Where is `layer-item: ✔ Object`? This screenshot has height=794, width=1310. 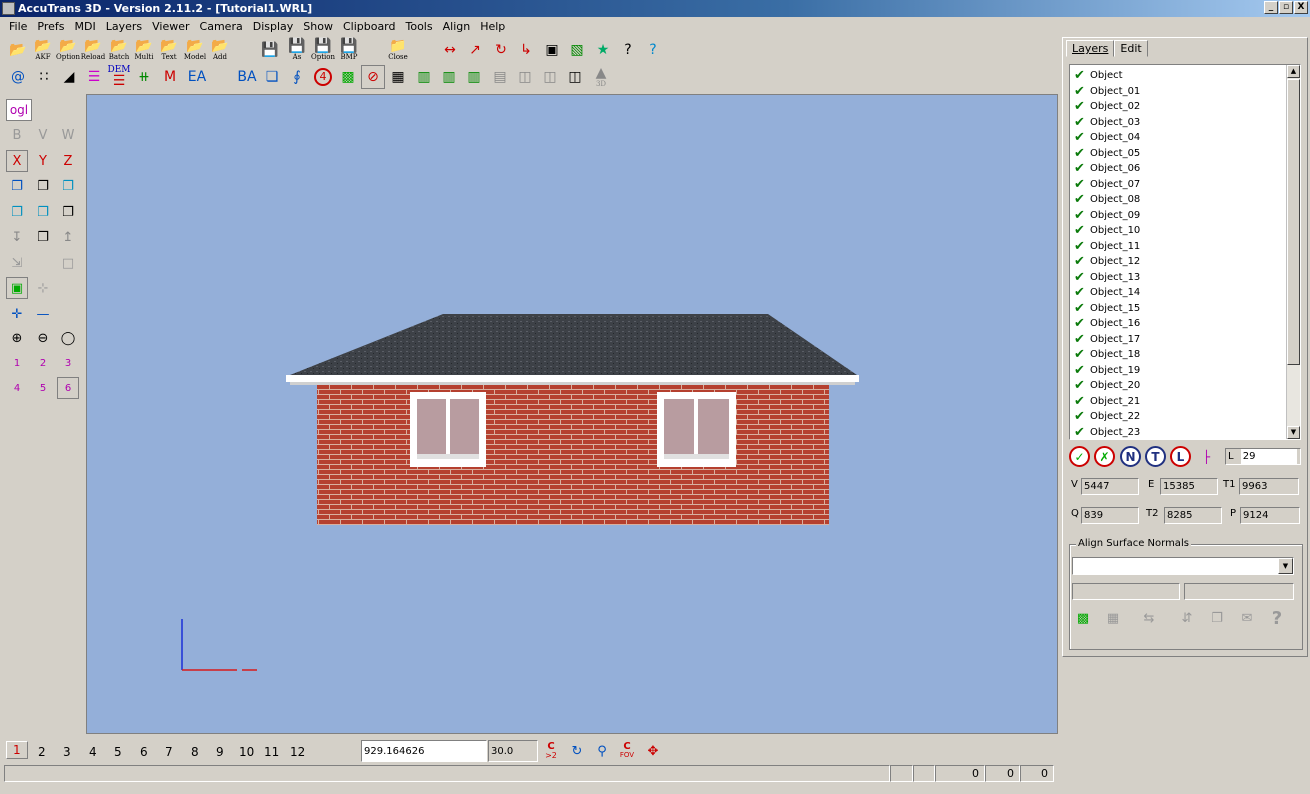
layer-item: ✔ Object is located at coordinates (1187, 76).